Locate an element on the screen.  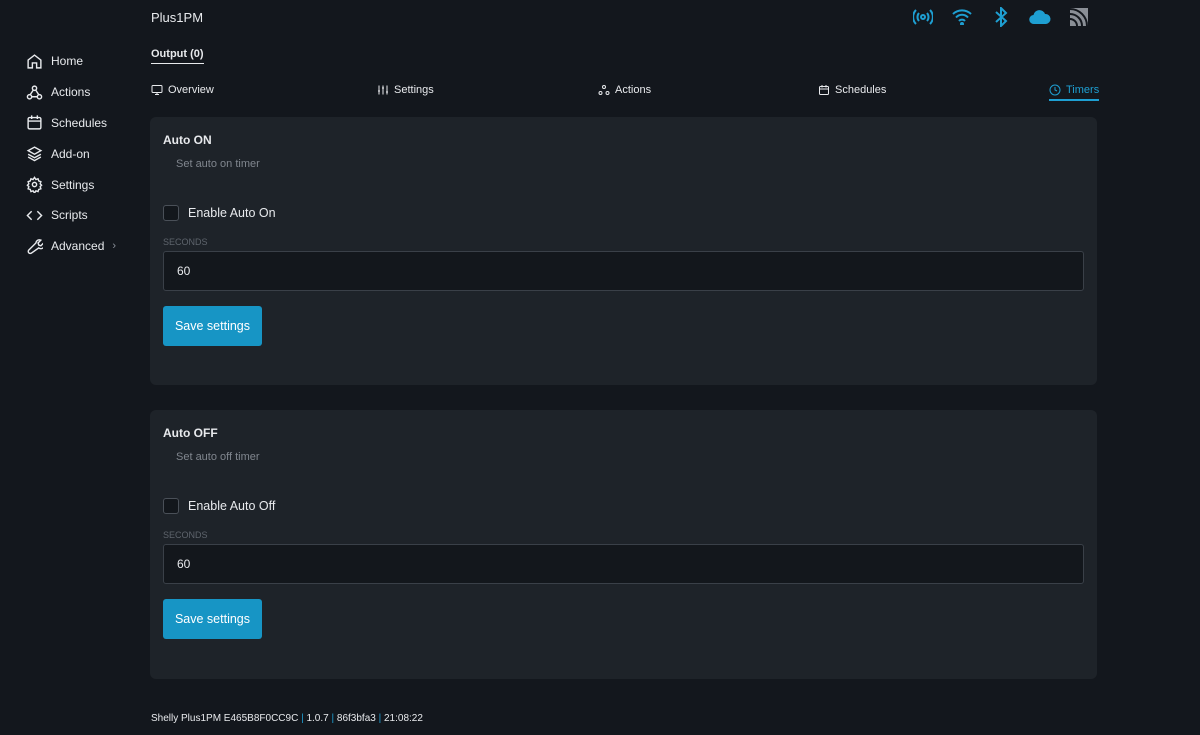
sidebar-item-advanced: Advanced › is located at coordinates (71, 246).